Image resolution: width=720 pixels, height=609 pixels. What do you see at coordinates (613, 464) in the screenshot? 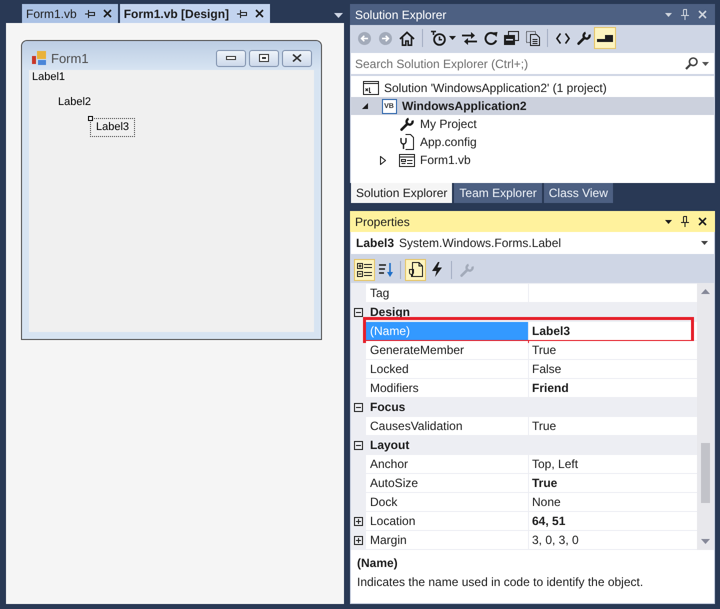
I see `property-value: Top, Left` at bounding box center [613, 464].